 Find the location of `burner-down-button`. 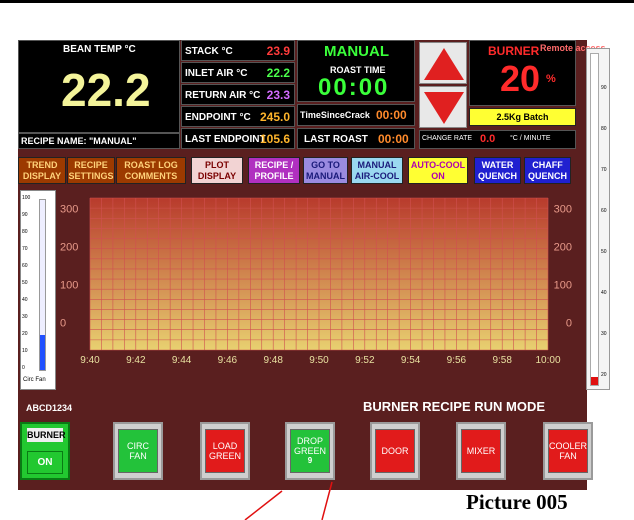

burner-down-button is located at coordinates (443, 107).